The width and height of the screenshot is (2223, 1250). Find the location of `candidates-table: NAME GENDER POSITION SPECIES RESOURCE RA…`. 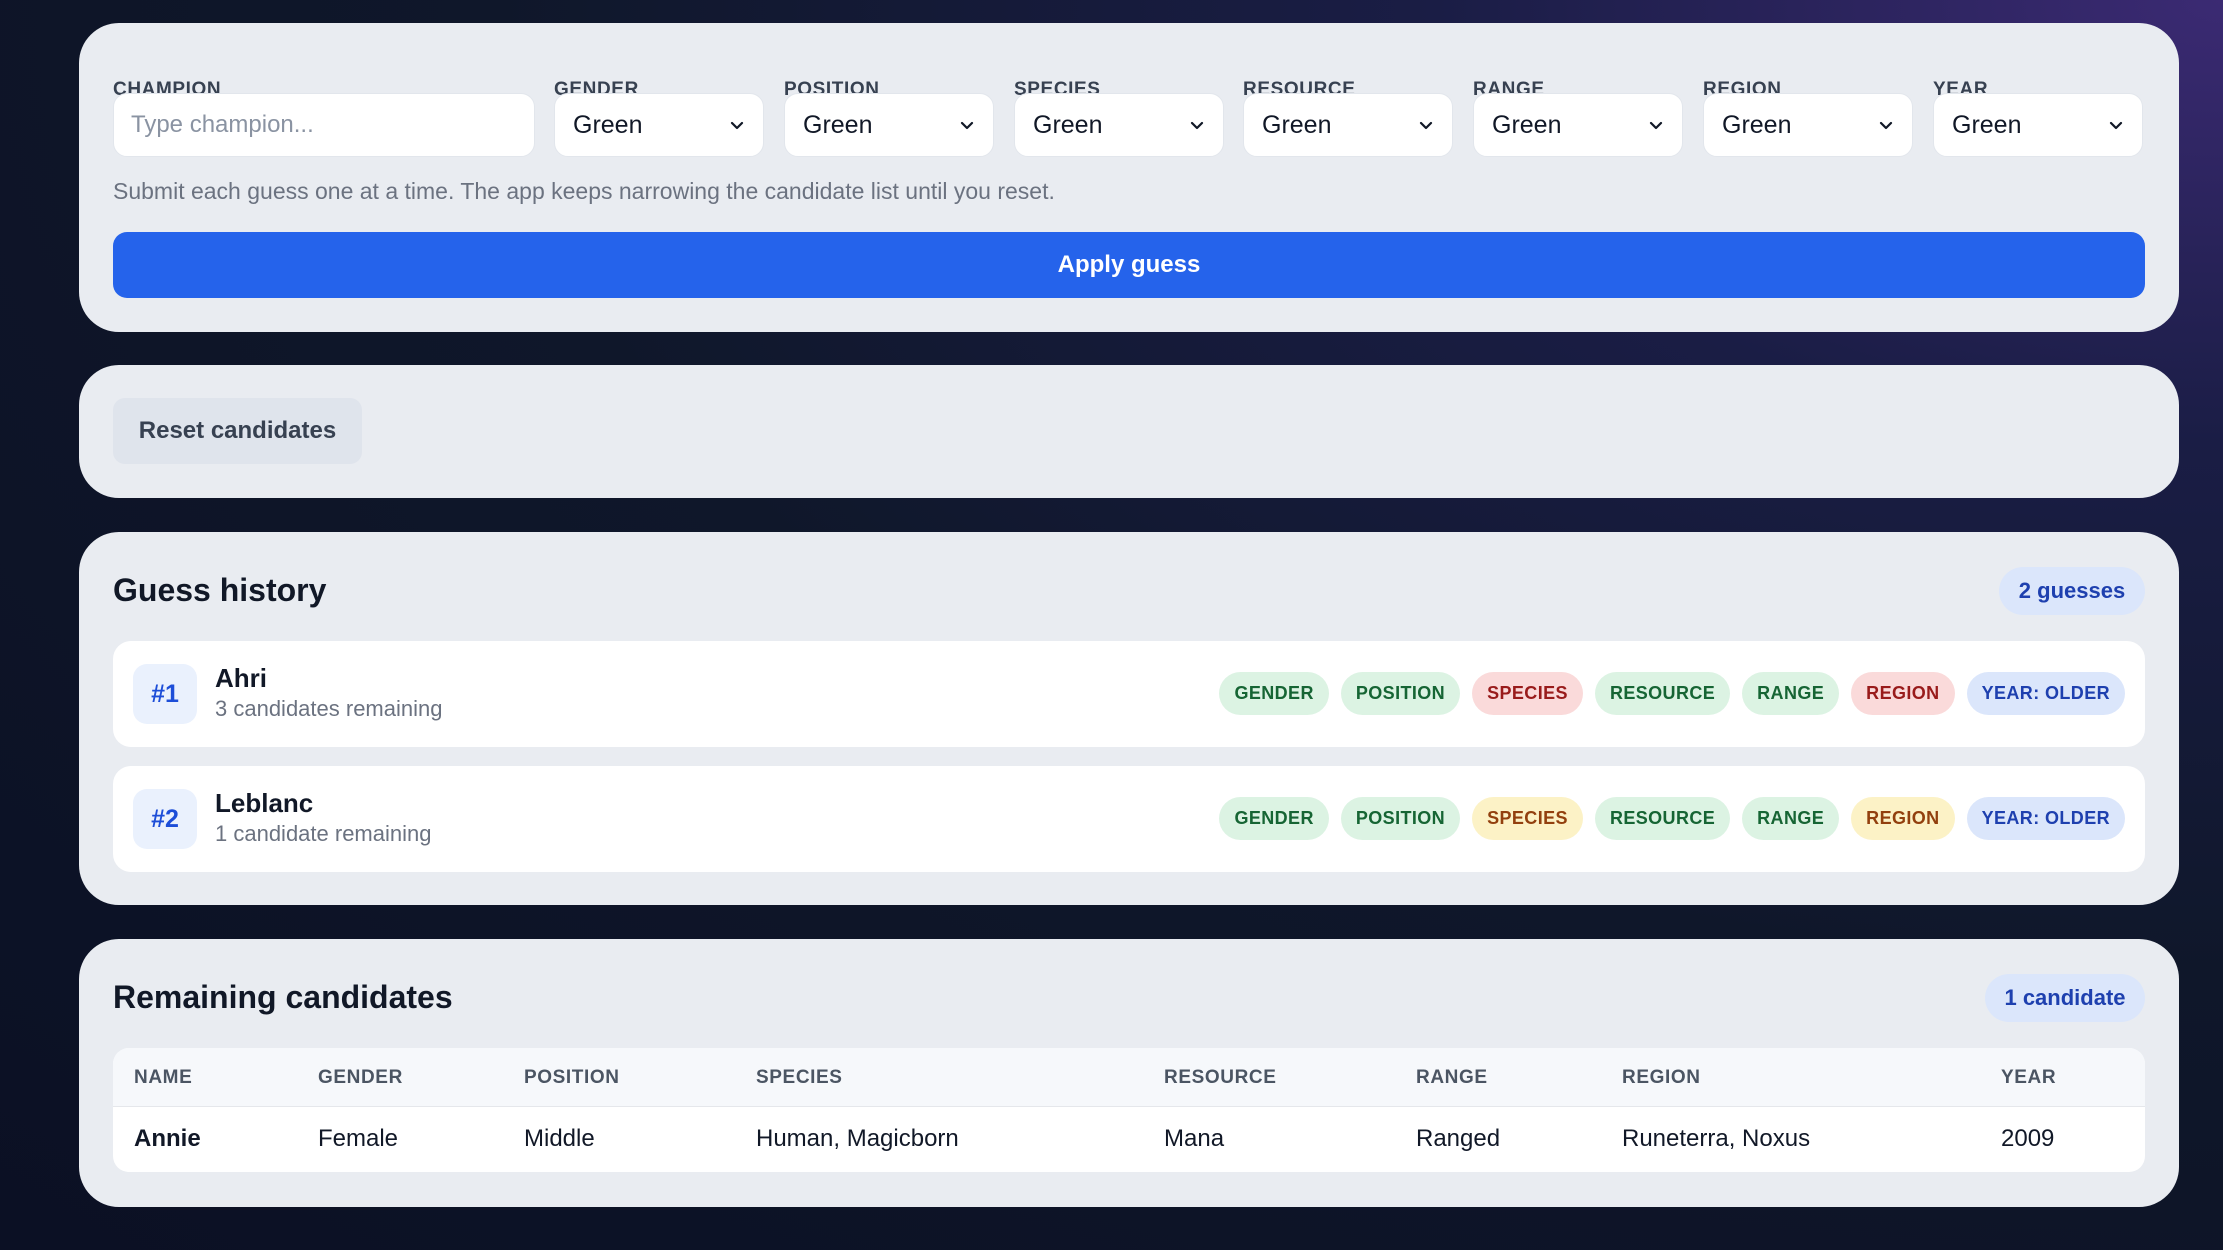

candidates-table: NAME GENDER POSITION SPECIES RESOURCE RA… is located at coordinates (1129, 1110).